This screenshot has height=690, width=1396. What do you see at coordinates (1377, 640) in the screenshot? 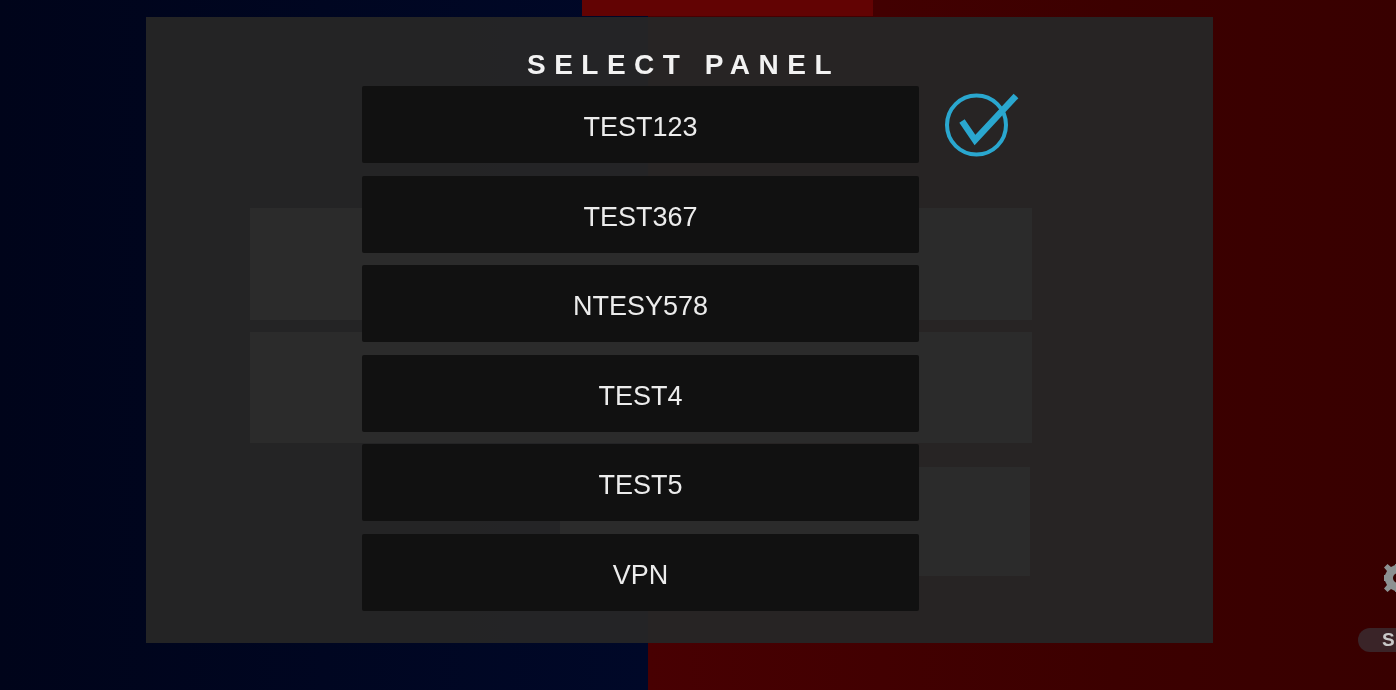
I see `side-button: S` at bounding box center [1377, 640].